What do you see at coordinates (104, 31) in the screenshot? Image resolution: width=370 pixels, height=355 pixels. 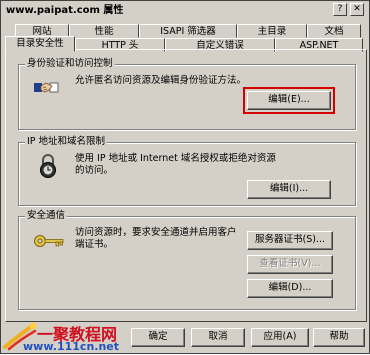 I see `tab-performance: 性能` at bounding box center [104, 31].